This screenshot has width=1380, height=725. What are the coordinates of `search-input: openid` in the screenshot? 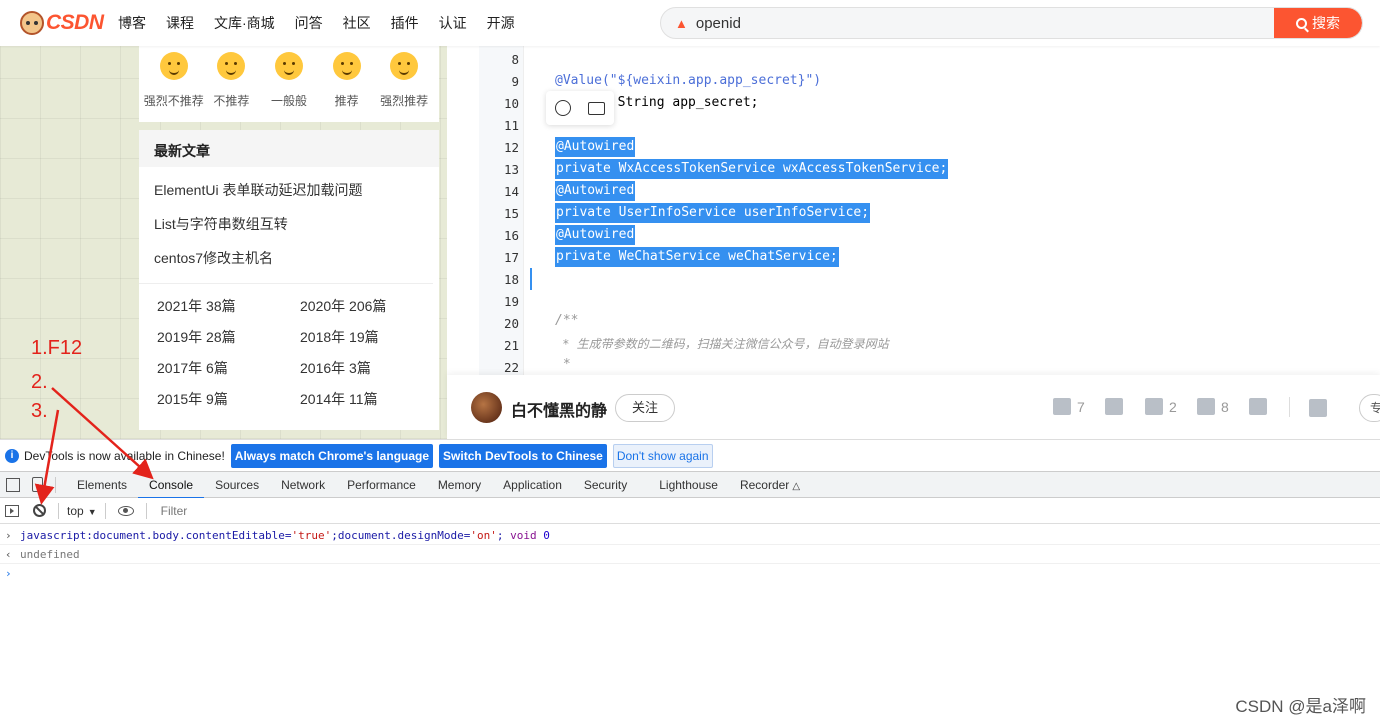 It's located at (985, 23).